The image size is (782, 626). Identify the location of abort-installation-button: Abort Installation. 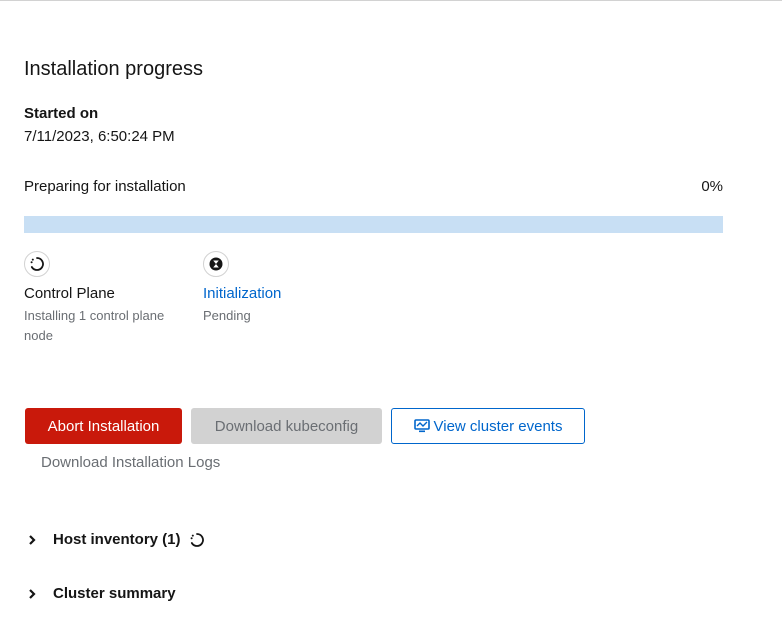
(103, 426).